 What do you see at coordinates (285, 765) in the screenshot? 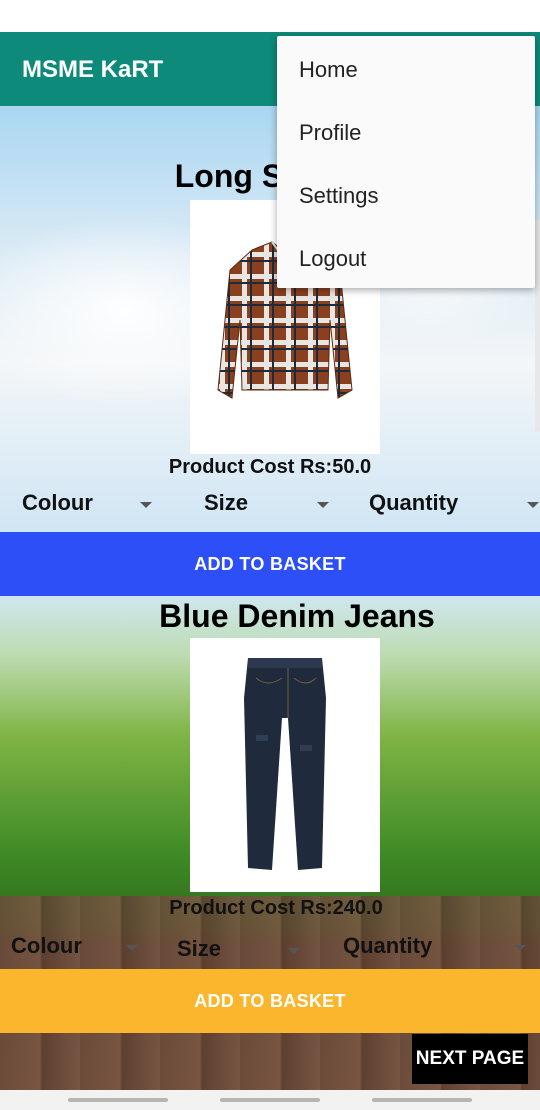
I see `denim-jeans-image` at bounding box center [285, 765].